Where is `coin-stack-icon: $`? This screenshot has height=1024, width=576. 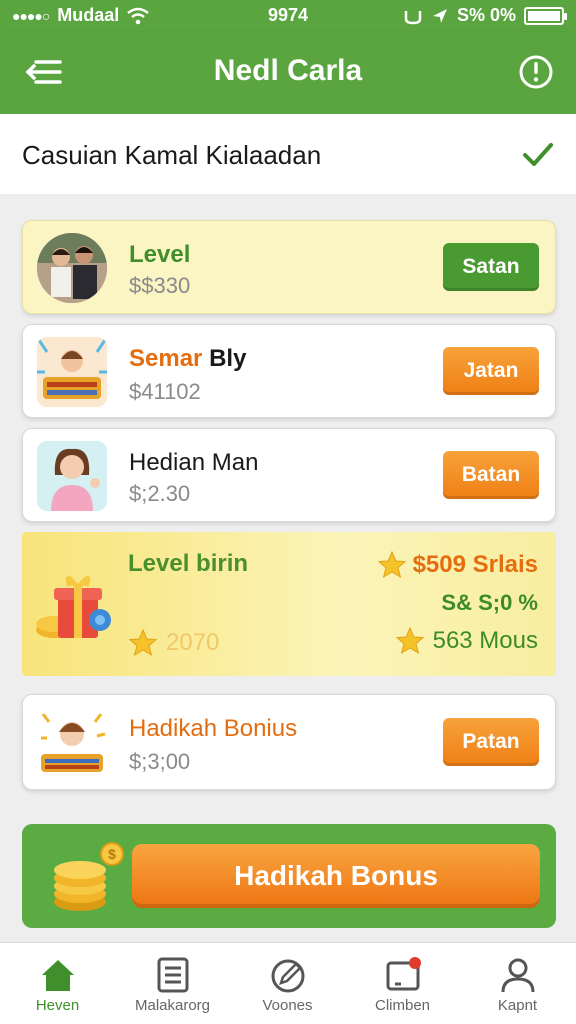
coin-stack-icon: $ is located at coordinates (89, 876).